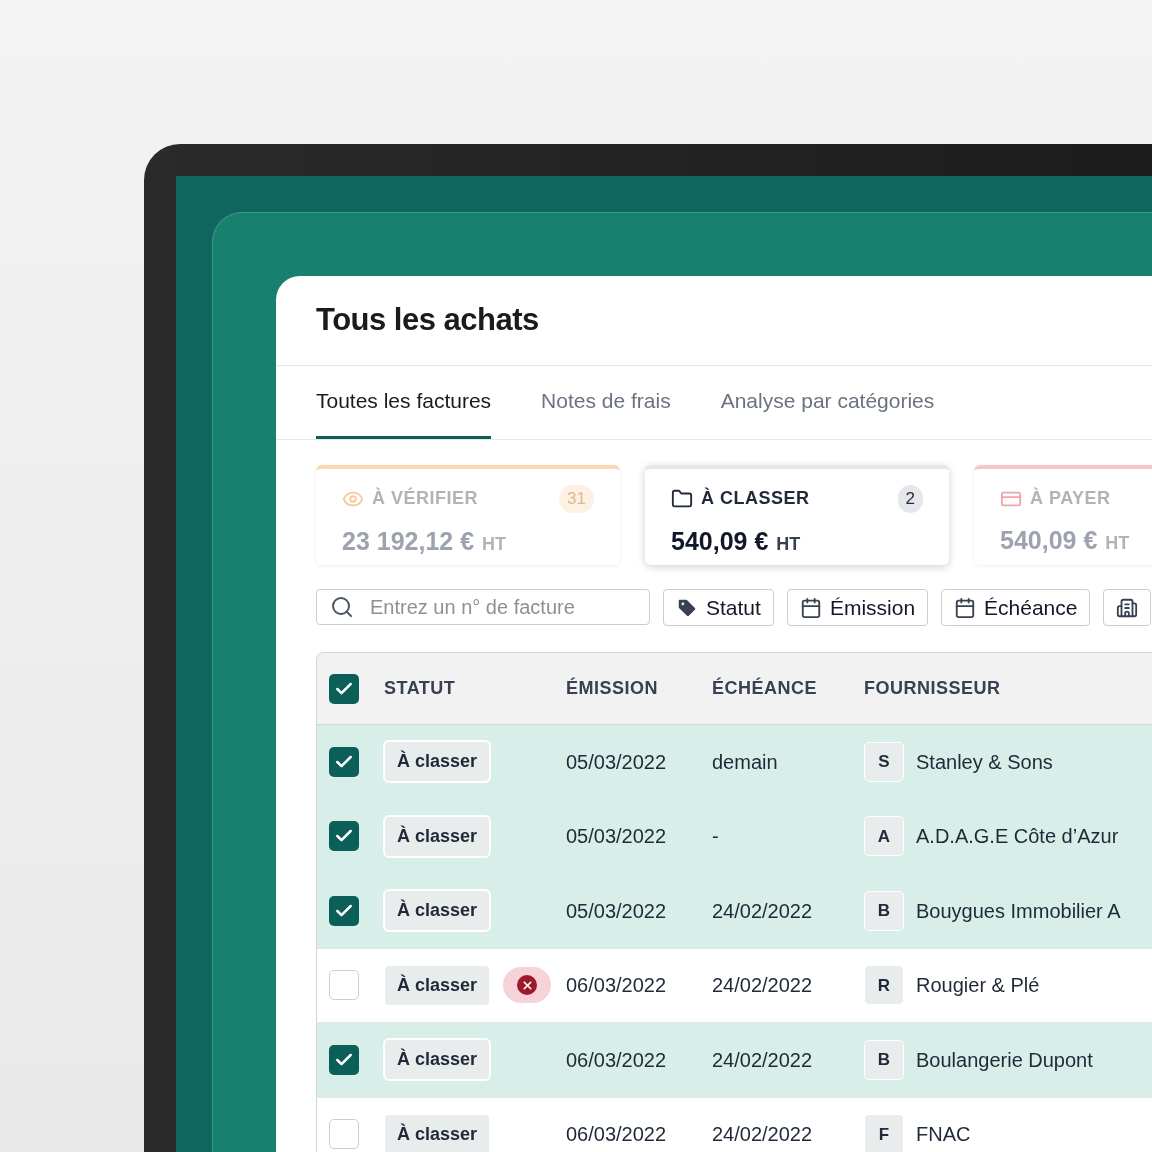 The height and width of the screenshot is (1152, 1152). Describe the element at coordinates (884, 1133) in the screenshot. I see `supplier-initial: F` at that location.